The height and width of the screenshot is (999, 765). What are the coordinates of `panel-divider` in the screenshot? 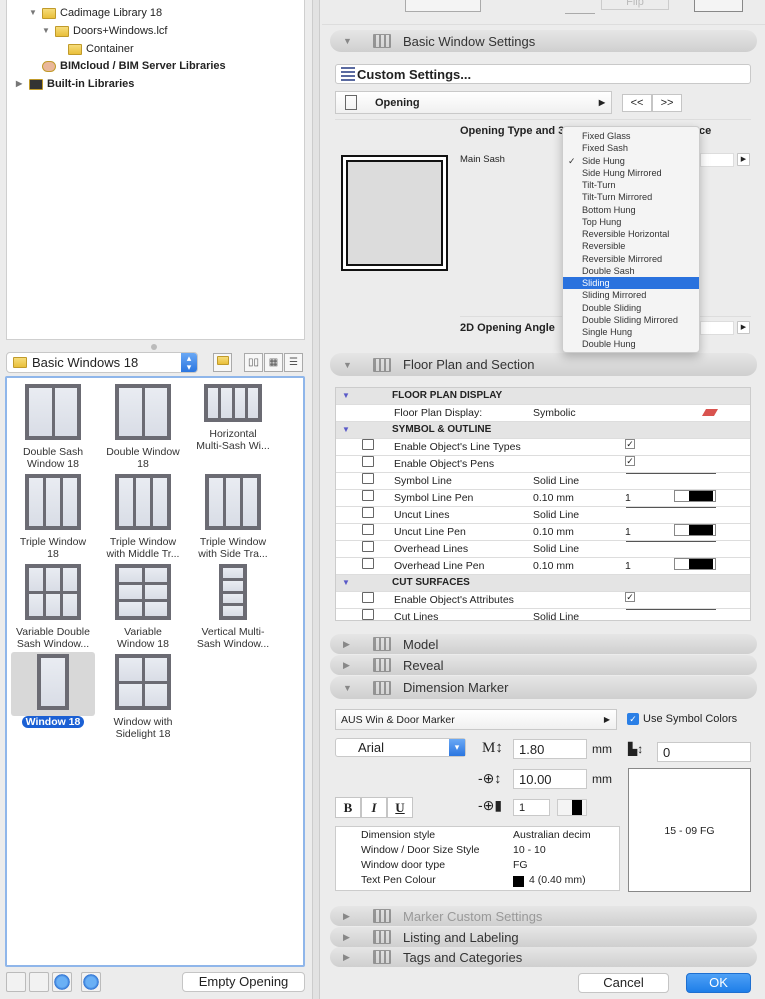 It's located at (316, 499).